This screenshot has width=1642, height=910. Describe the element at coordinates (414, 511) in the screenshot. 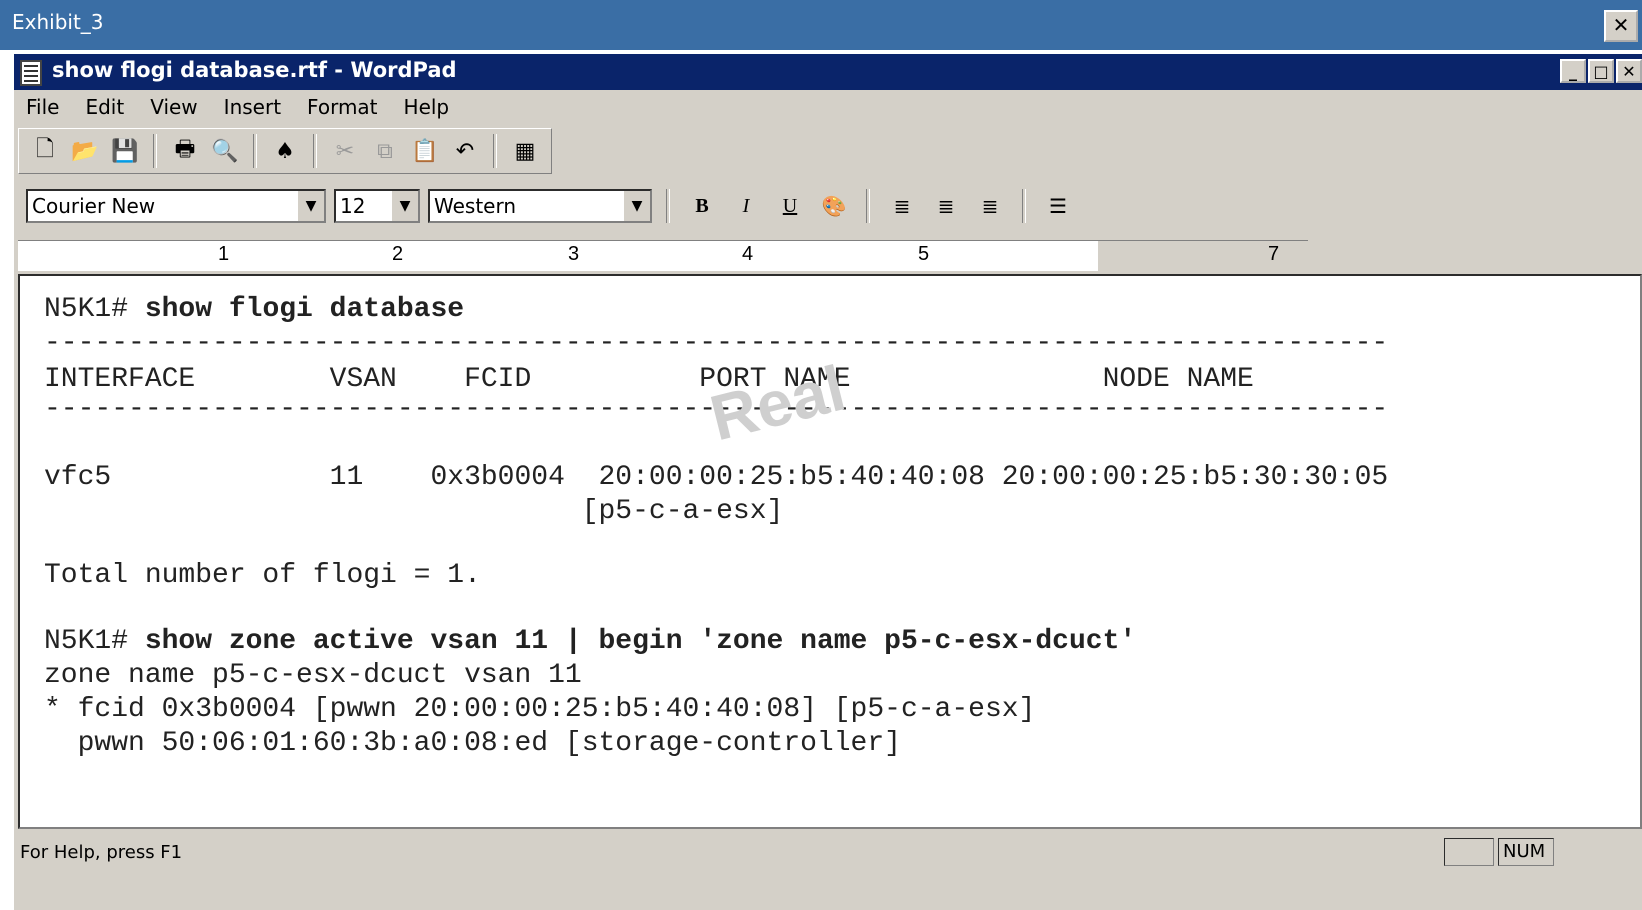

I see `doc-line-row-cont: [p5-c-a-esx]` at that location.